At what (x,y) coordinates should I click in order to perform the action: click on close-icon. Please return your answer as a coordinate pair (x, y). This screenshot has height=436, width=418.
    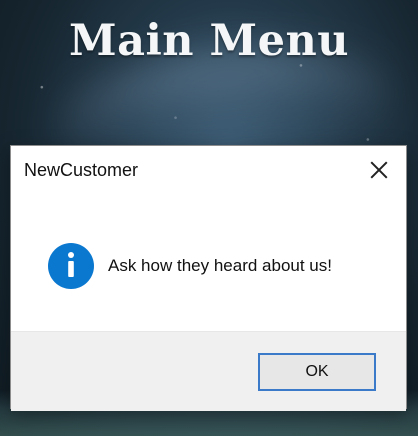
    Looking at the image, I should click on (379, 170).